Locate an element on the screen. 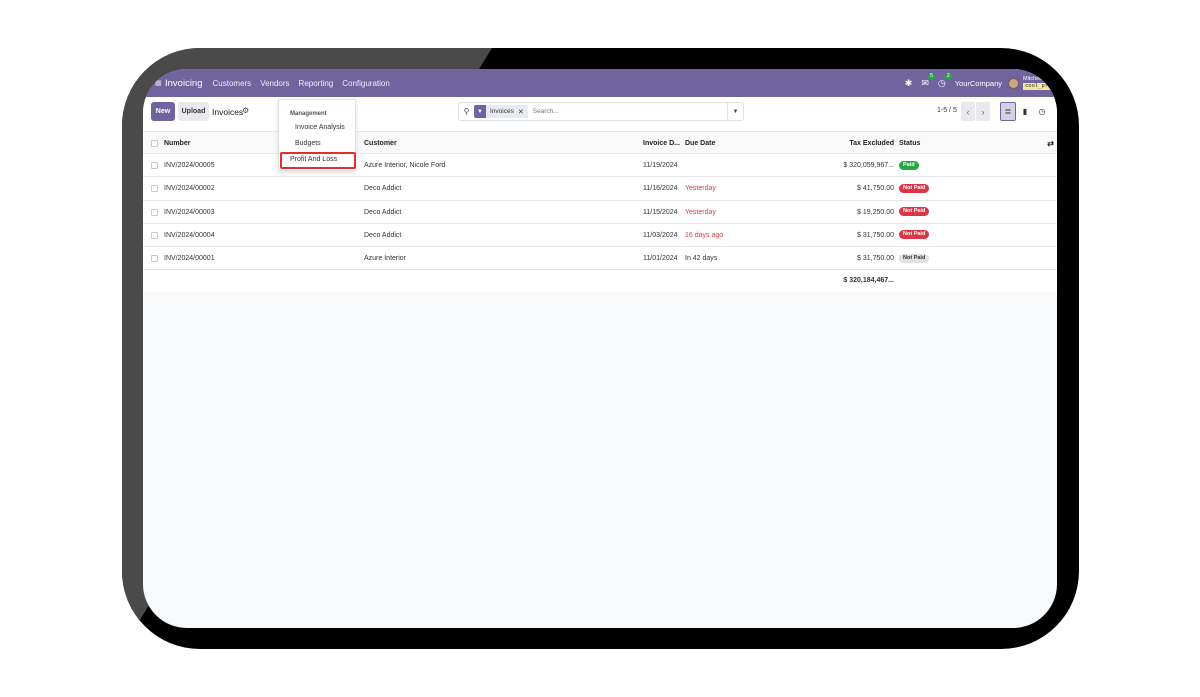  cell-number: INV/2024/00002 is located at coordinates (189, 189).